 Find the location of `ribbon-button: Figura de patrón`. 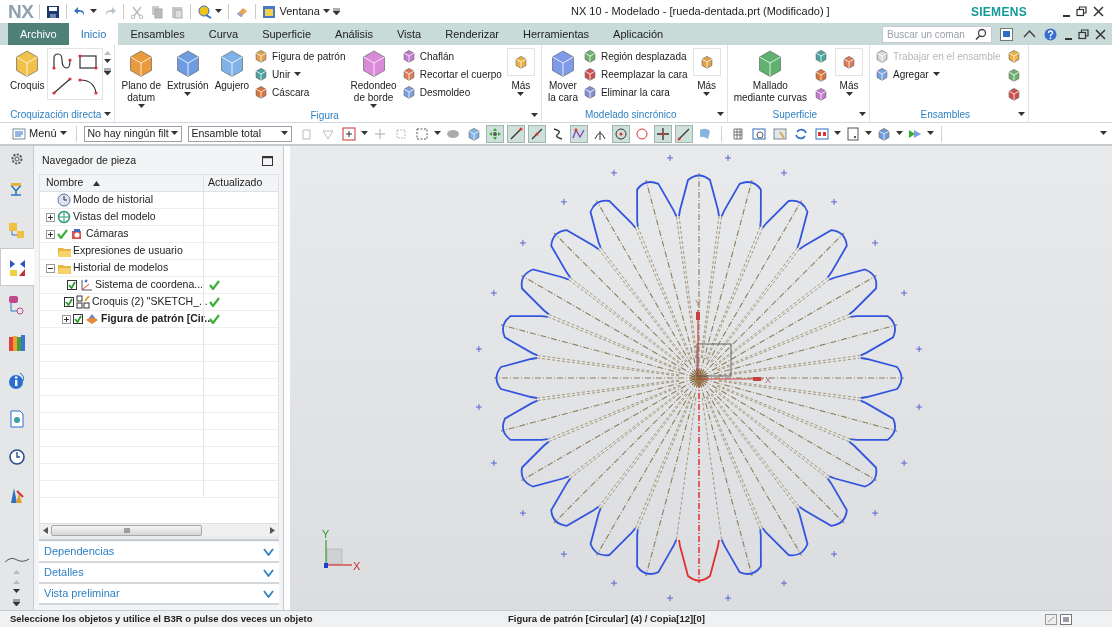

ribbon-button: Figura de patrón is located at coordinates (300, 56).